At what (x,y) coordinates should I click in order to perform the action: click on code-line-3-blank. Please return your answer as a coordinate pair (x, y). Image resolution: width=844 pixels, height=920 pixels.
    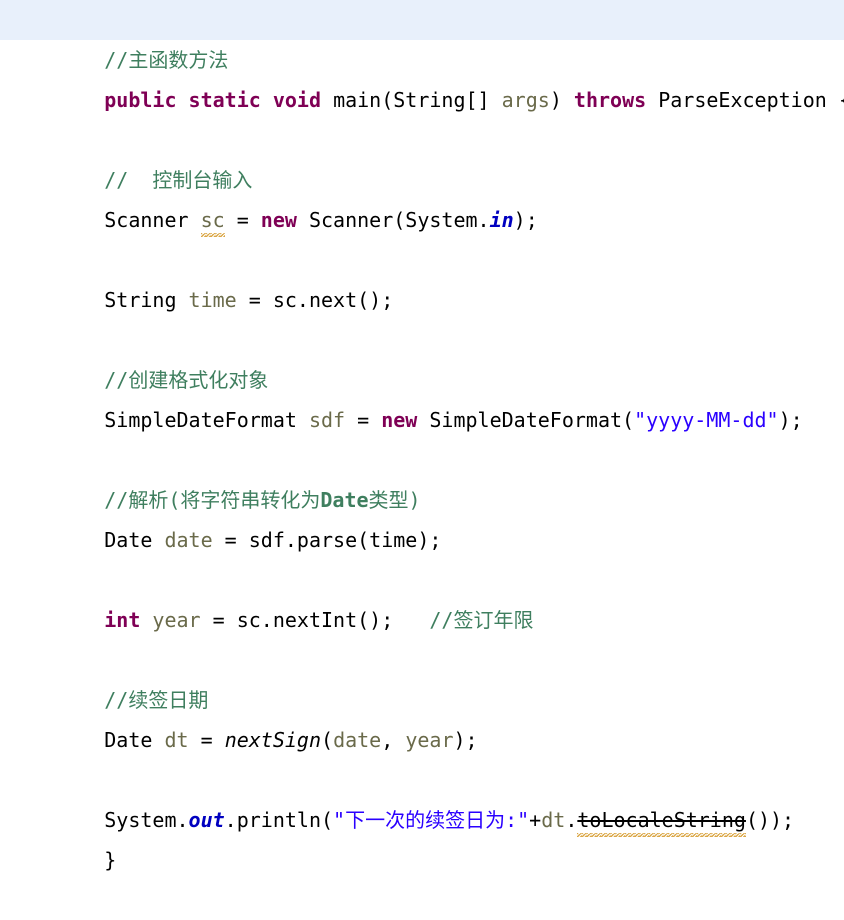
    Looking at the image, I should click on (422, 100).